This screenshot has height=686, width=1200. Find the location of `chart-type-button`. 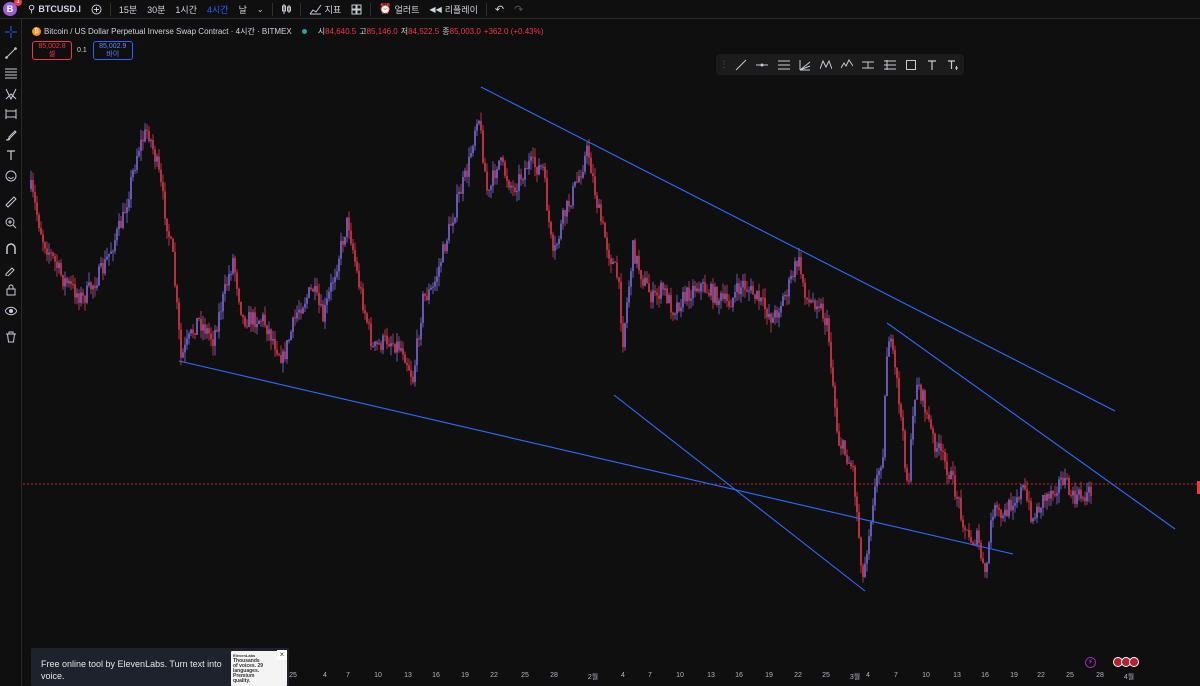

chart-type-button is located at coordinates (286, 9).